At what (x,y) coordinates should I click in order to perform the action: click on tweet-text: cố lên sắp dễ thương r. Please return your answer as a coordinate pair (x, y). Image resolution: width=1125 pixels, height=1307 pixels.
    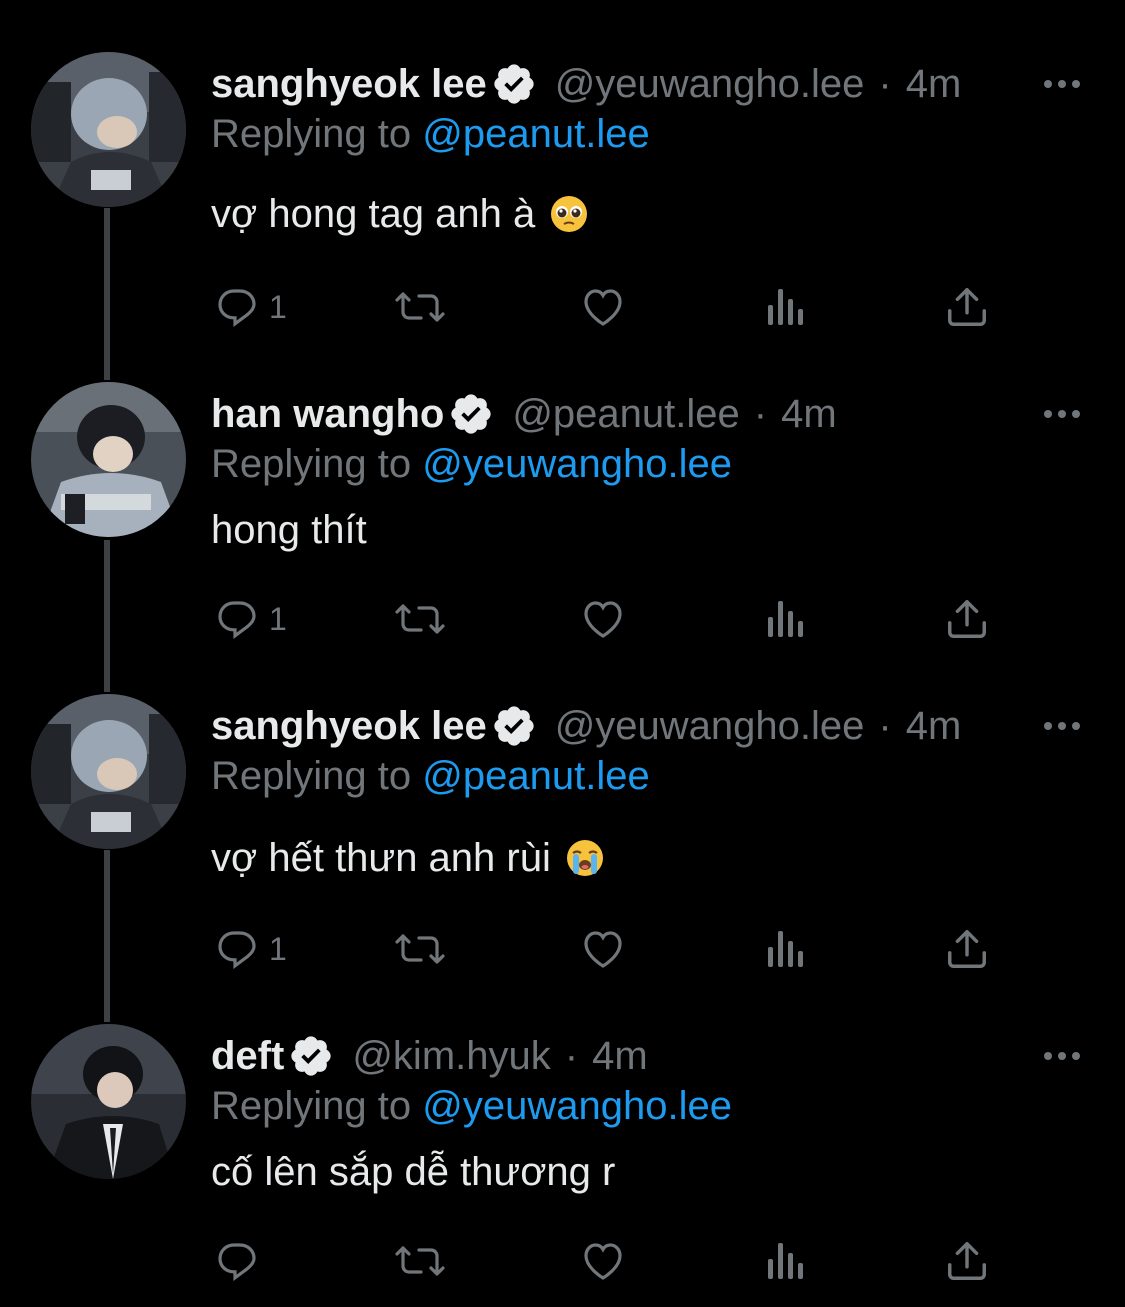
    Looking at the image, I should click on (413, 1172).